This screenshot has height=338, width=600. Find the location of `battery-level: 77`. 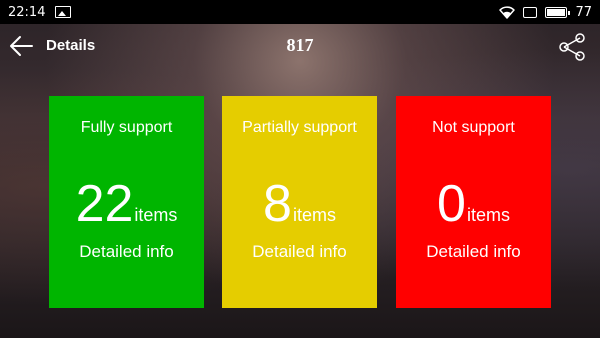

battery-level: 77 is located at coordinates (583, 12).